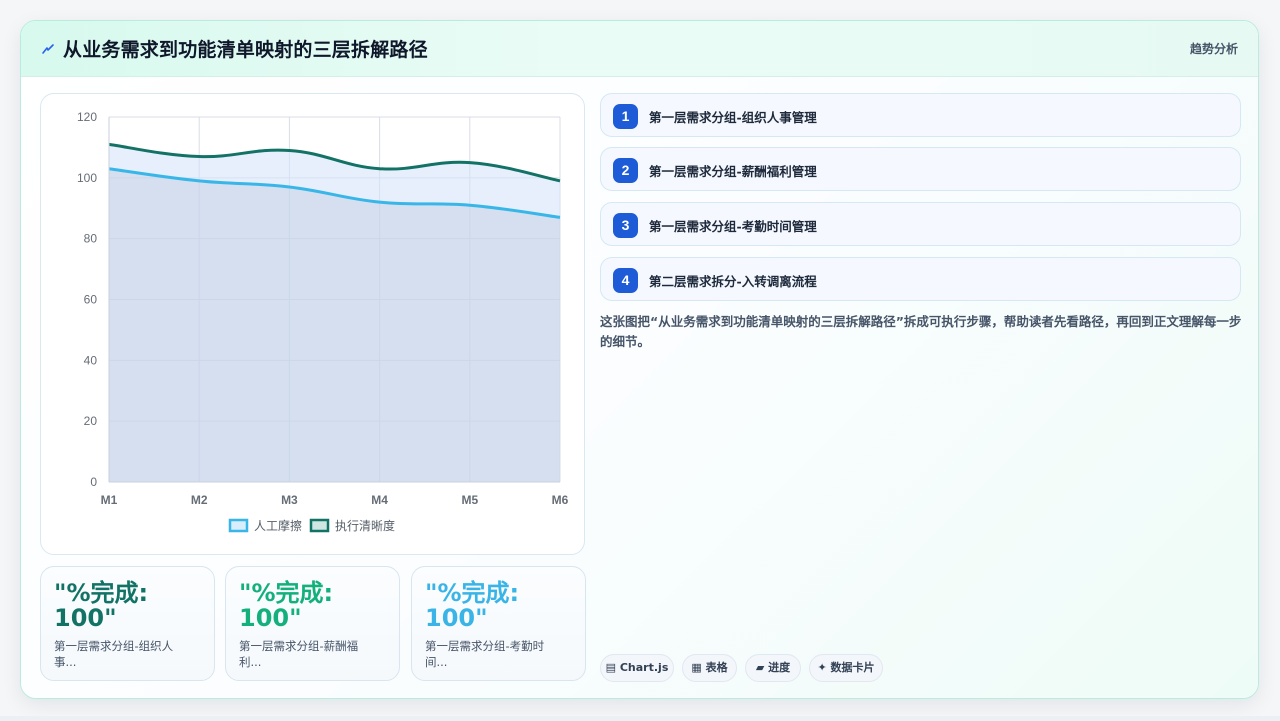  Describe the element at coordinates (289, 500) in the screenshot. I see `x-tick-label: M3` at that location.